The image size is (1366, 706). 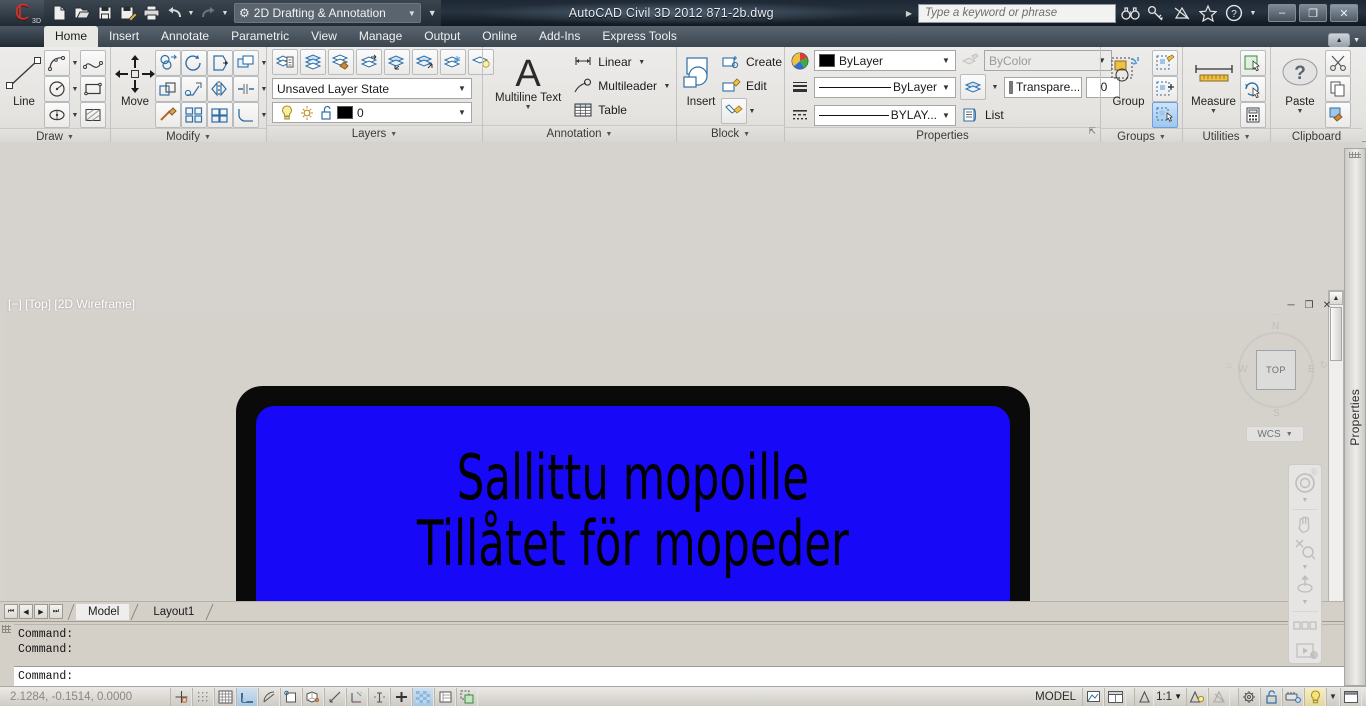 I want to click on tab-manage: Manage, so click(x=380, y=36).